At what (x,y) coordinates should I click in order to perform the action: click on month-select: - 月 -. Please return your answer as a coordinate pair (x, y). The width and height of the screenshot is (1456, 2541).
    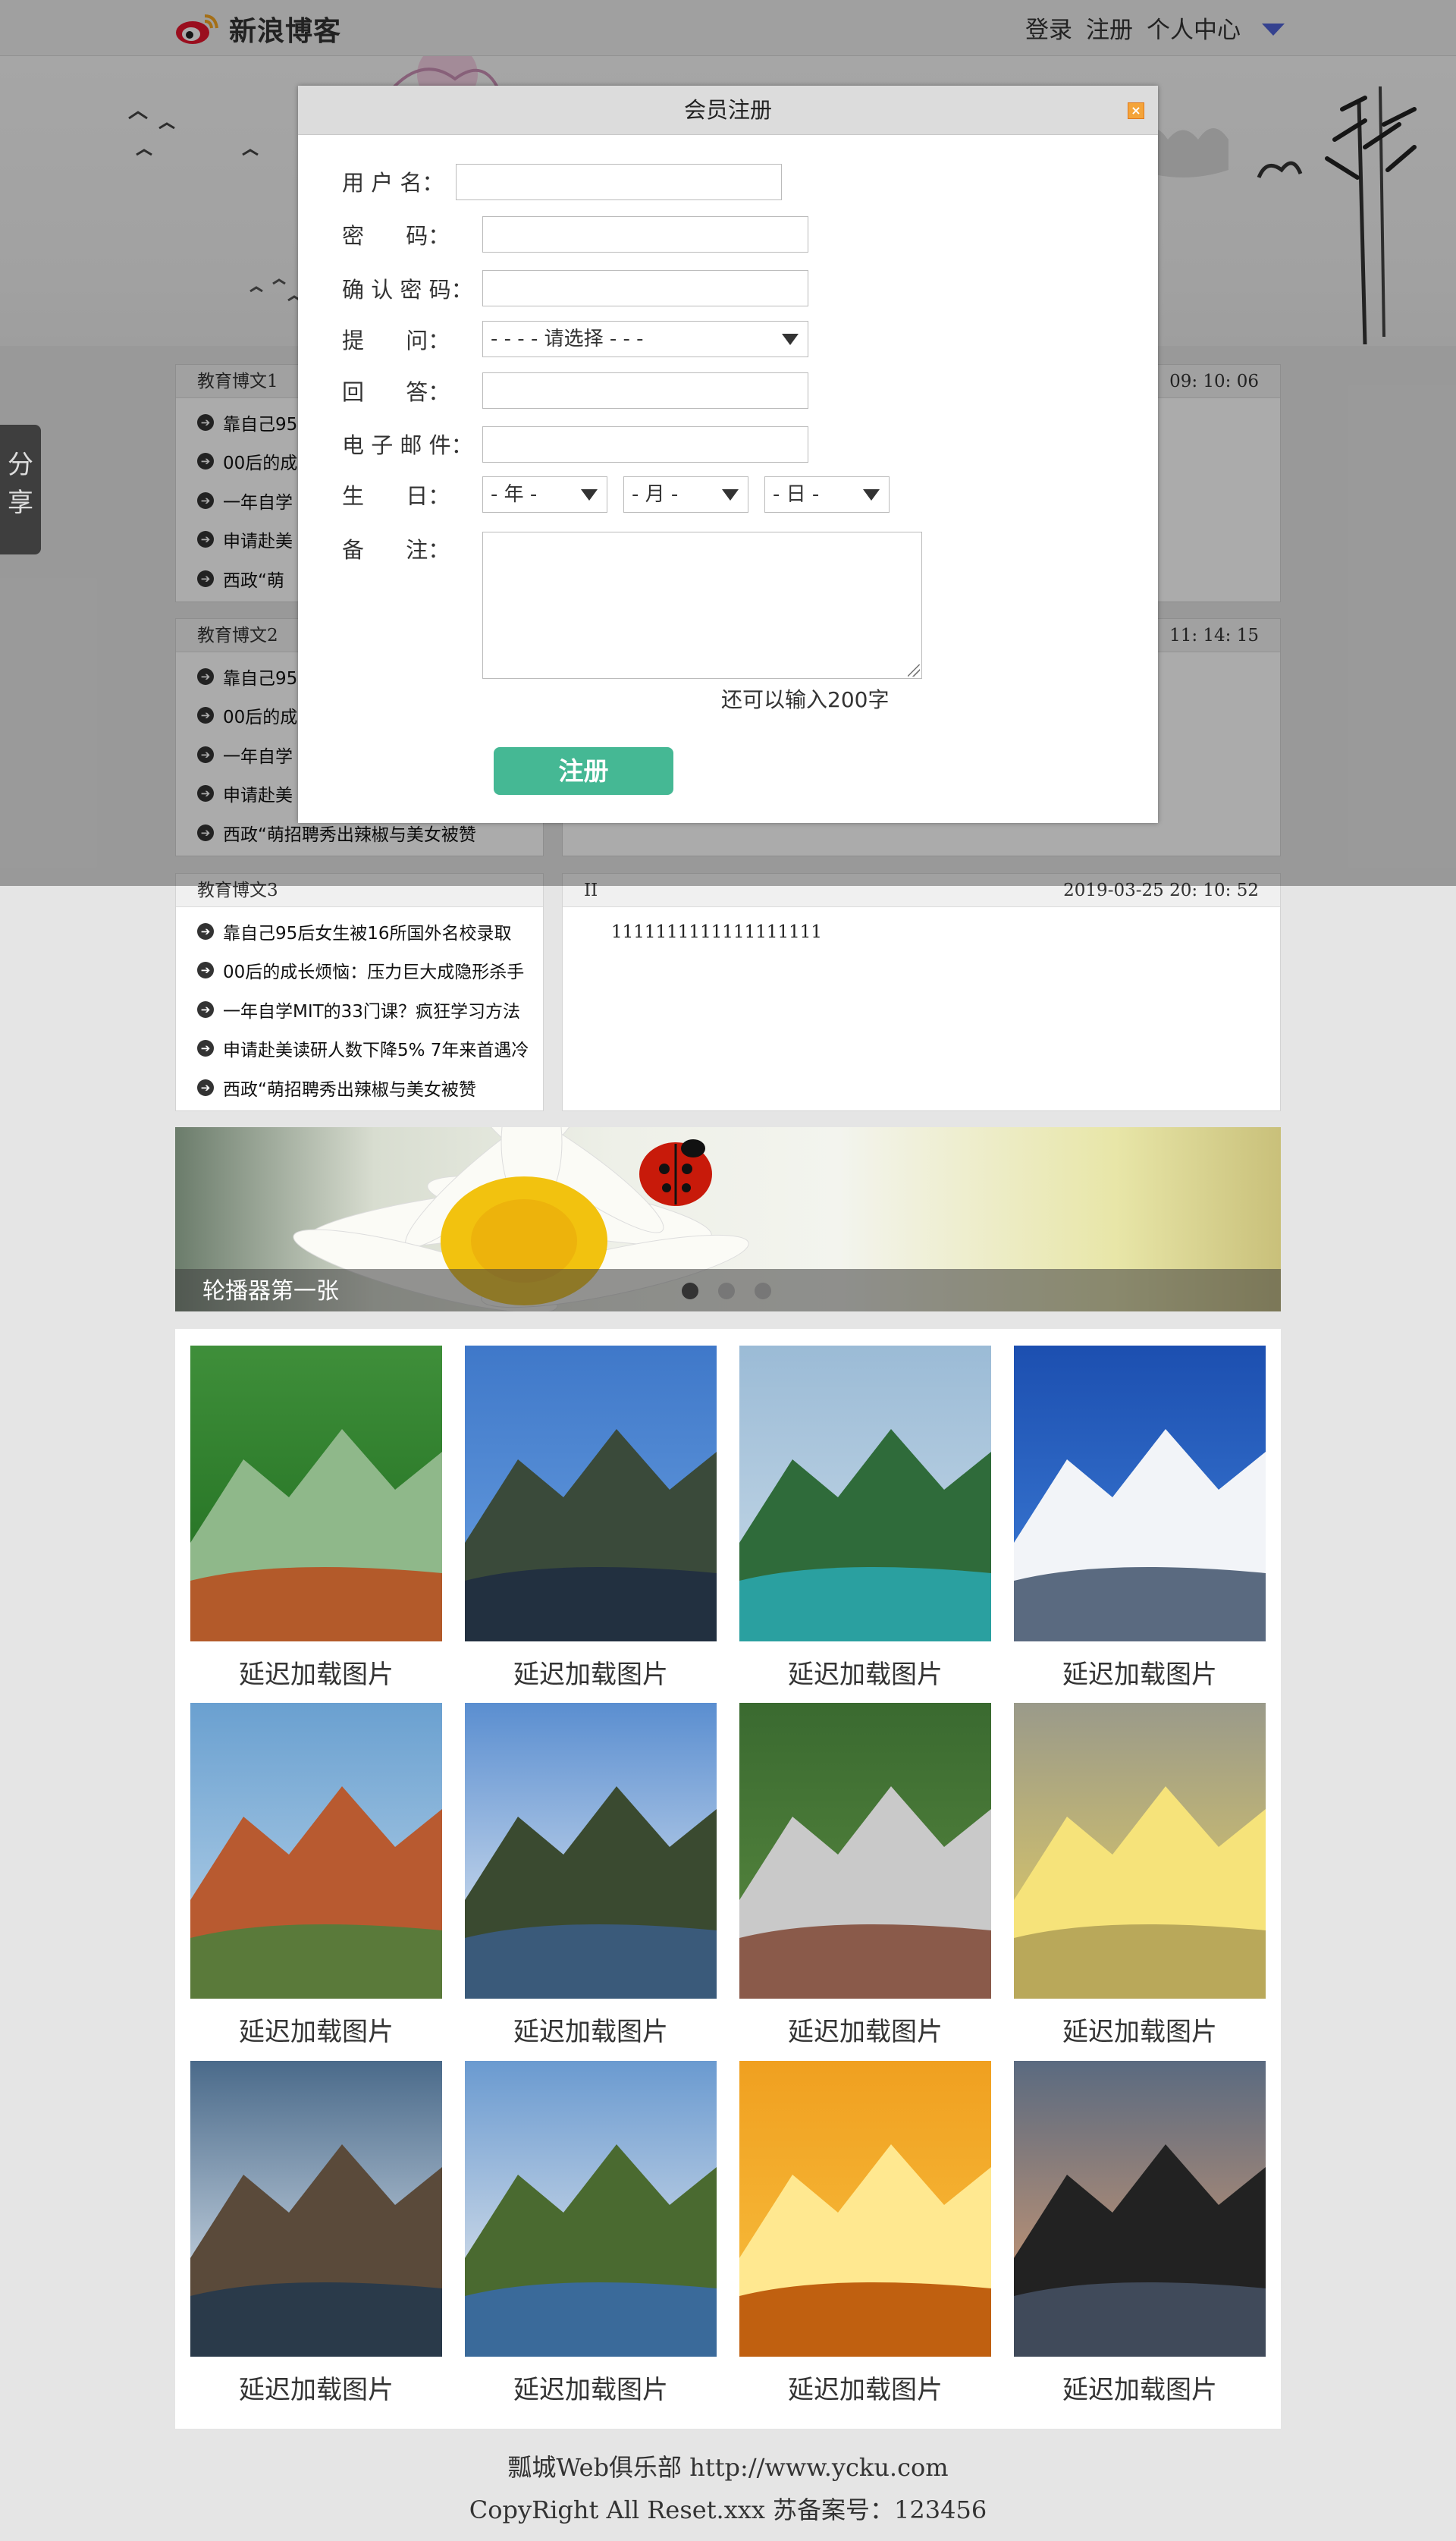
    Looking at the image, I should click on (685, 495).